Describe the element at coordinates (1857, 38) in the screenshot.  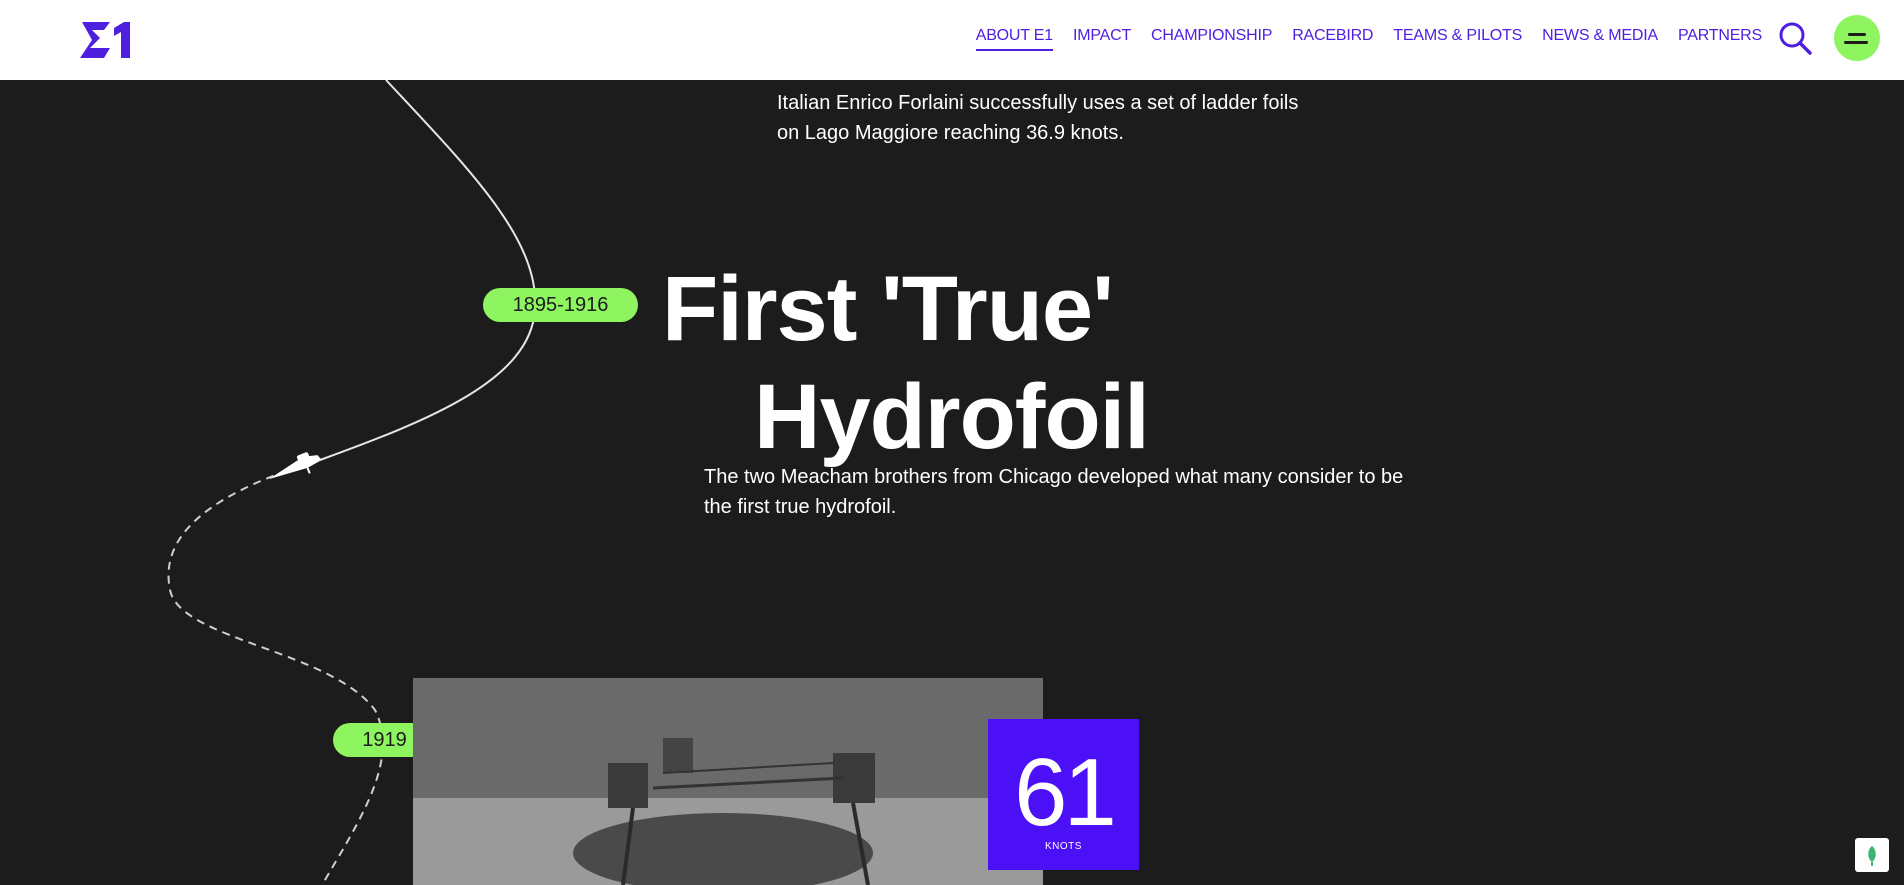
I see `menu-button` at that location.